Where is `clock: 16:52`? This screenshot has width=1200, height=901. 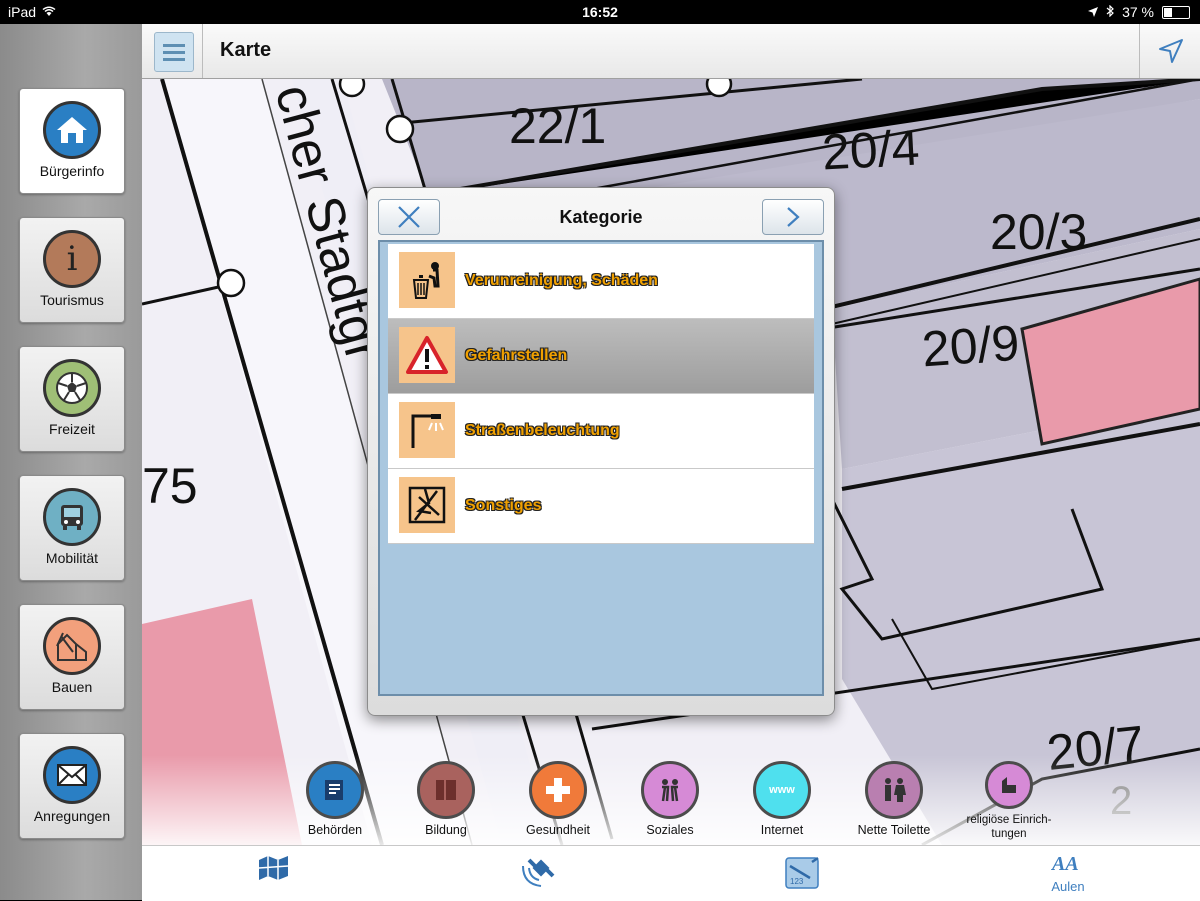 clock: 16:52 is located at coordinates (600, 12).